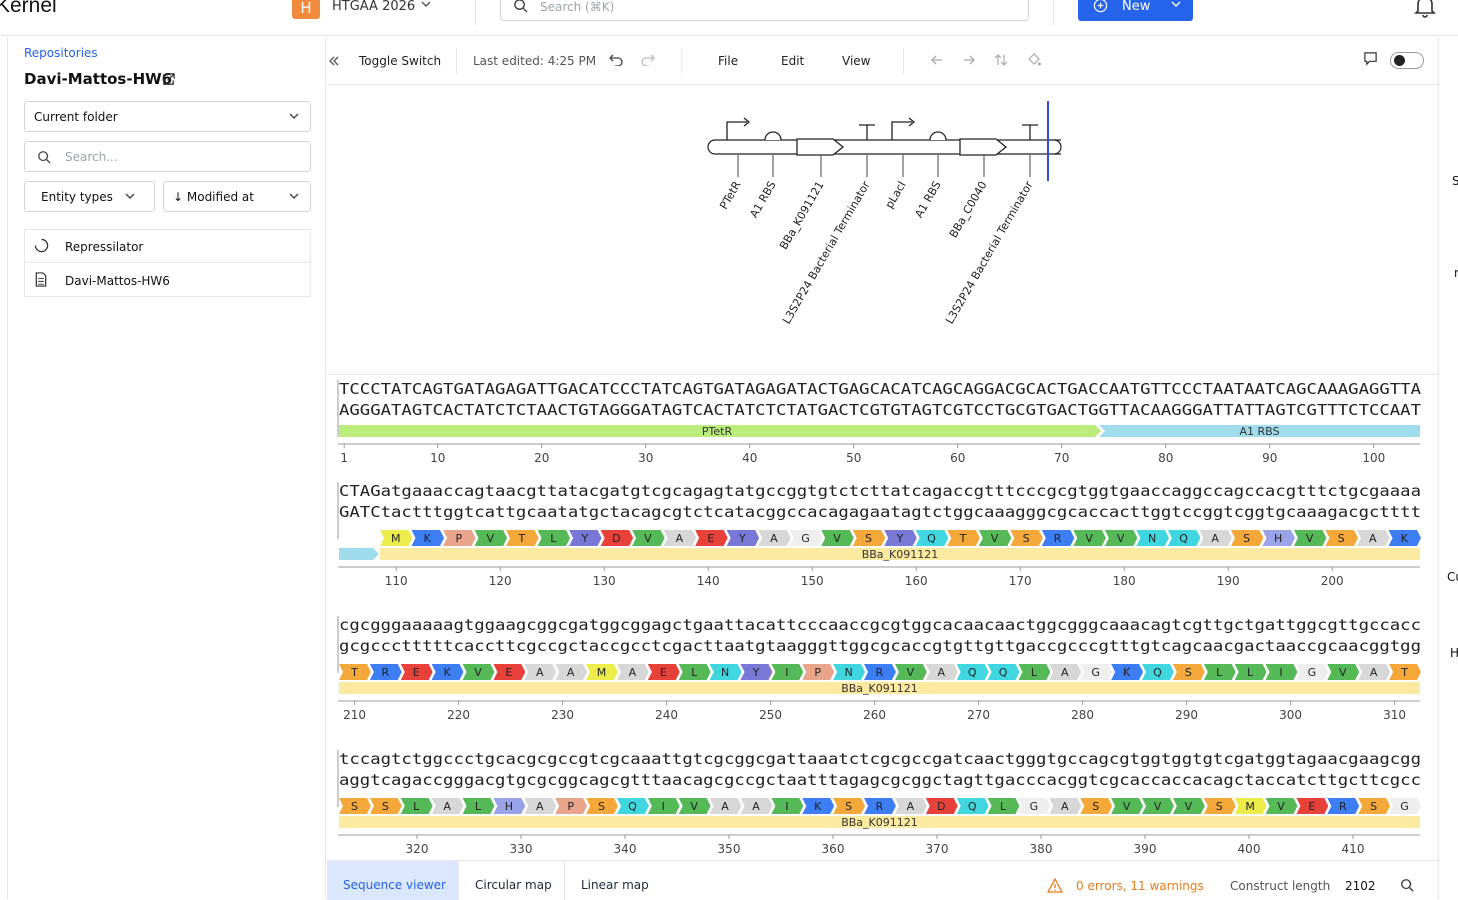  I want to click on feature-label: PTetR, so click(717, 431).